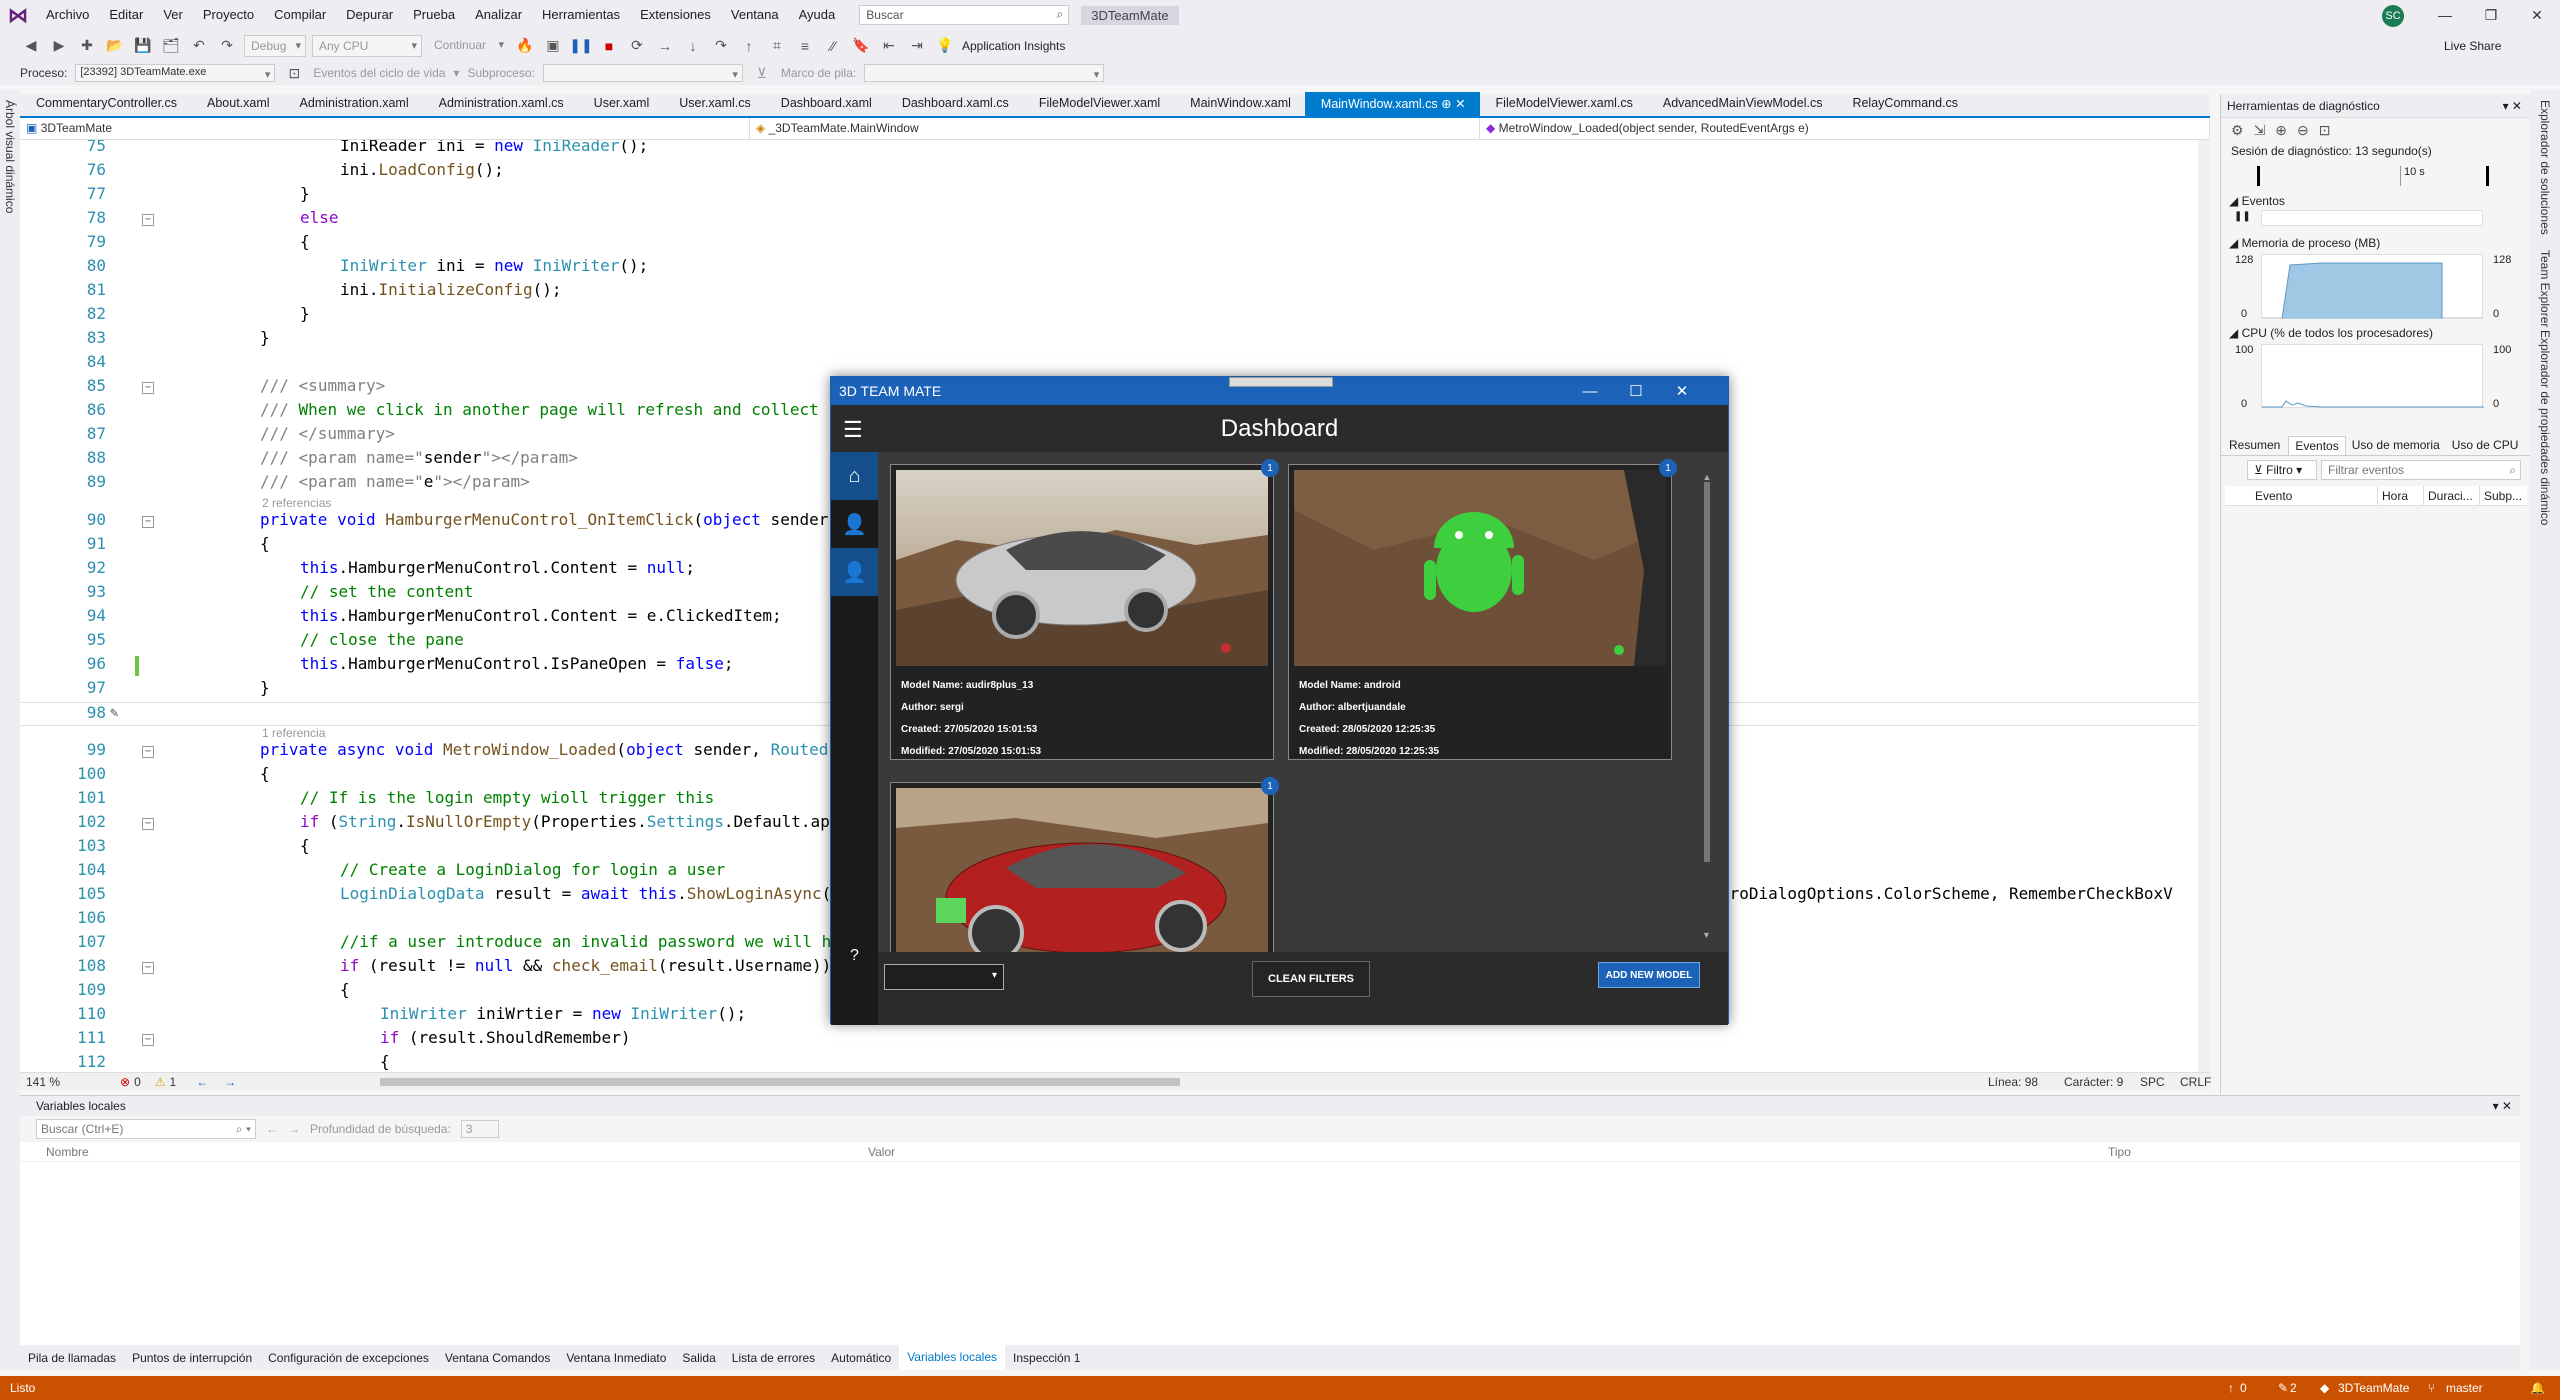  Describe the element at coordinates (1311, 979) in the screenshot. I see `clean-filters-button: CLEAN FILTERS` at that location.